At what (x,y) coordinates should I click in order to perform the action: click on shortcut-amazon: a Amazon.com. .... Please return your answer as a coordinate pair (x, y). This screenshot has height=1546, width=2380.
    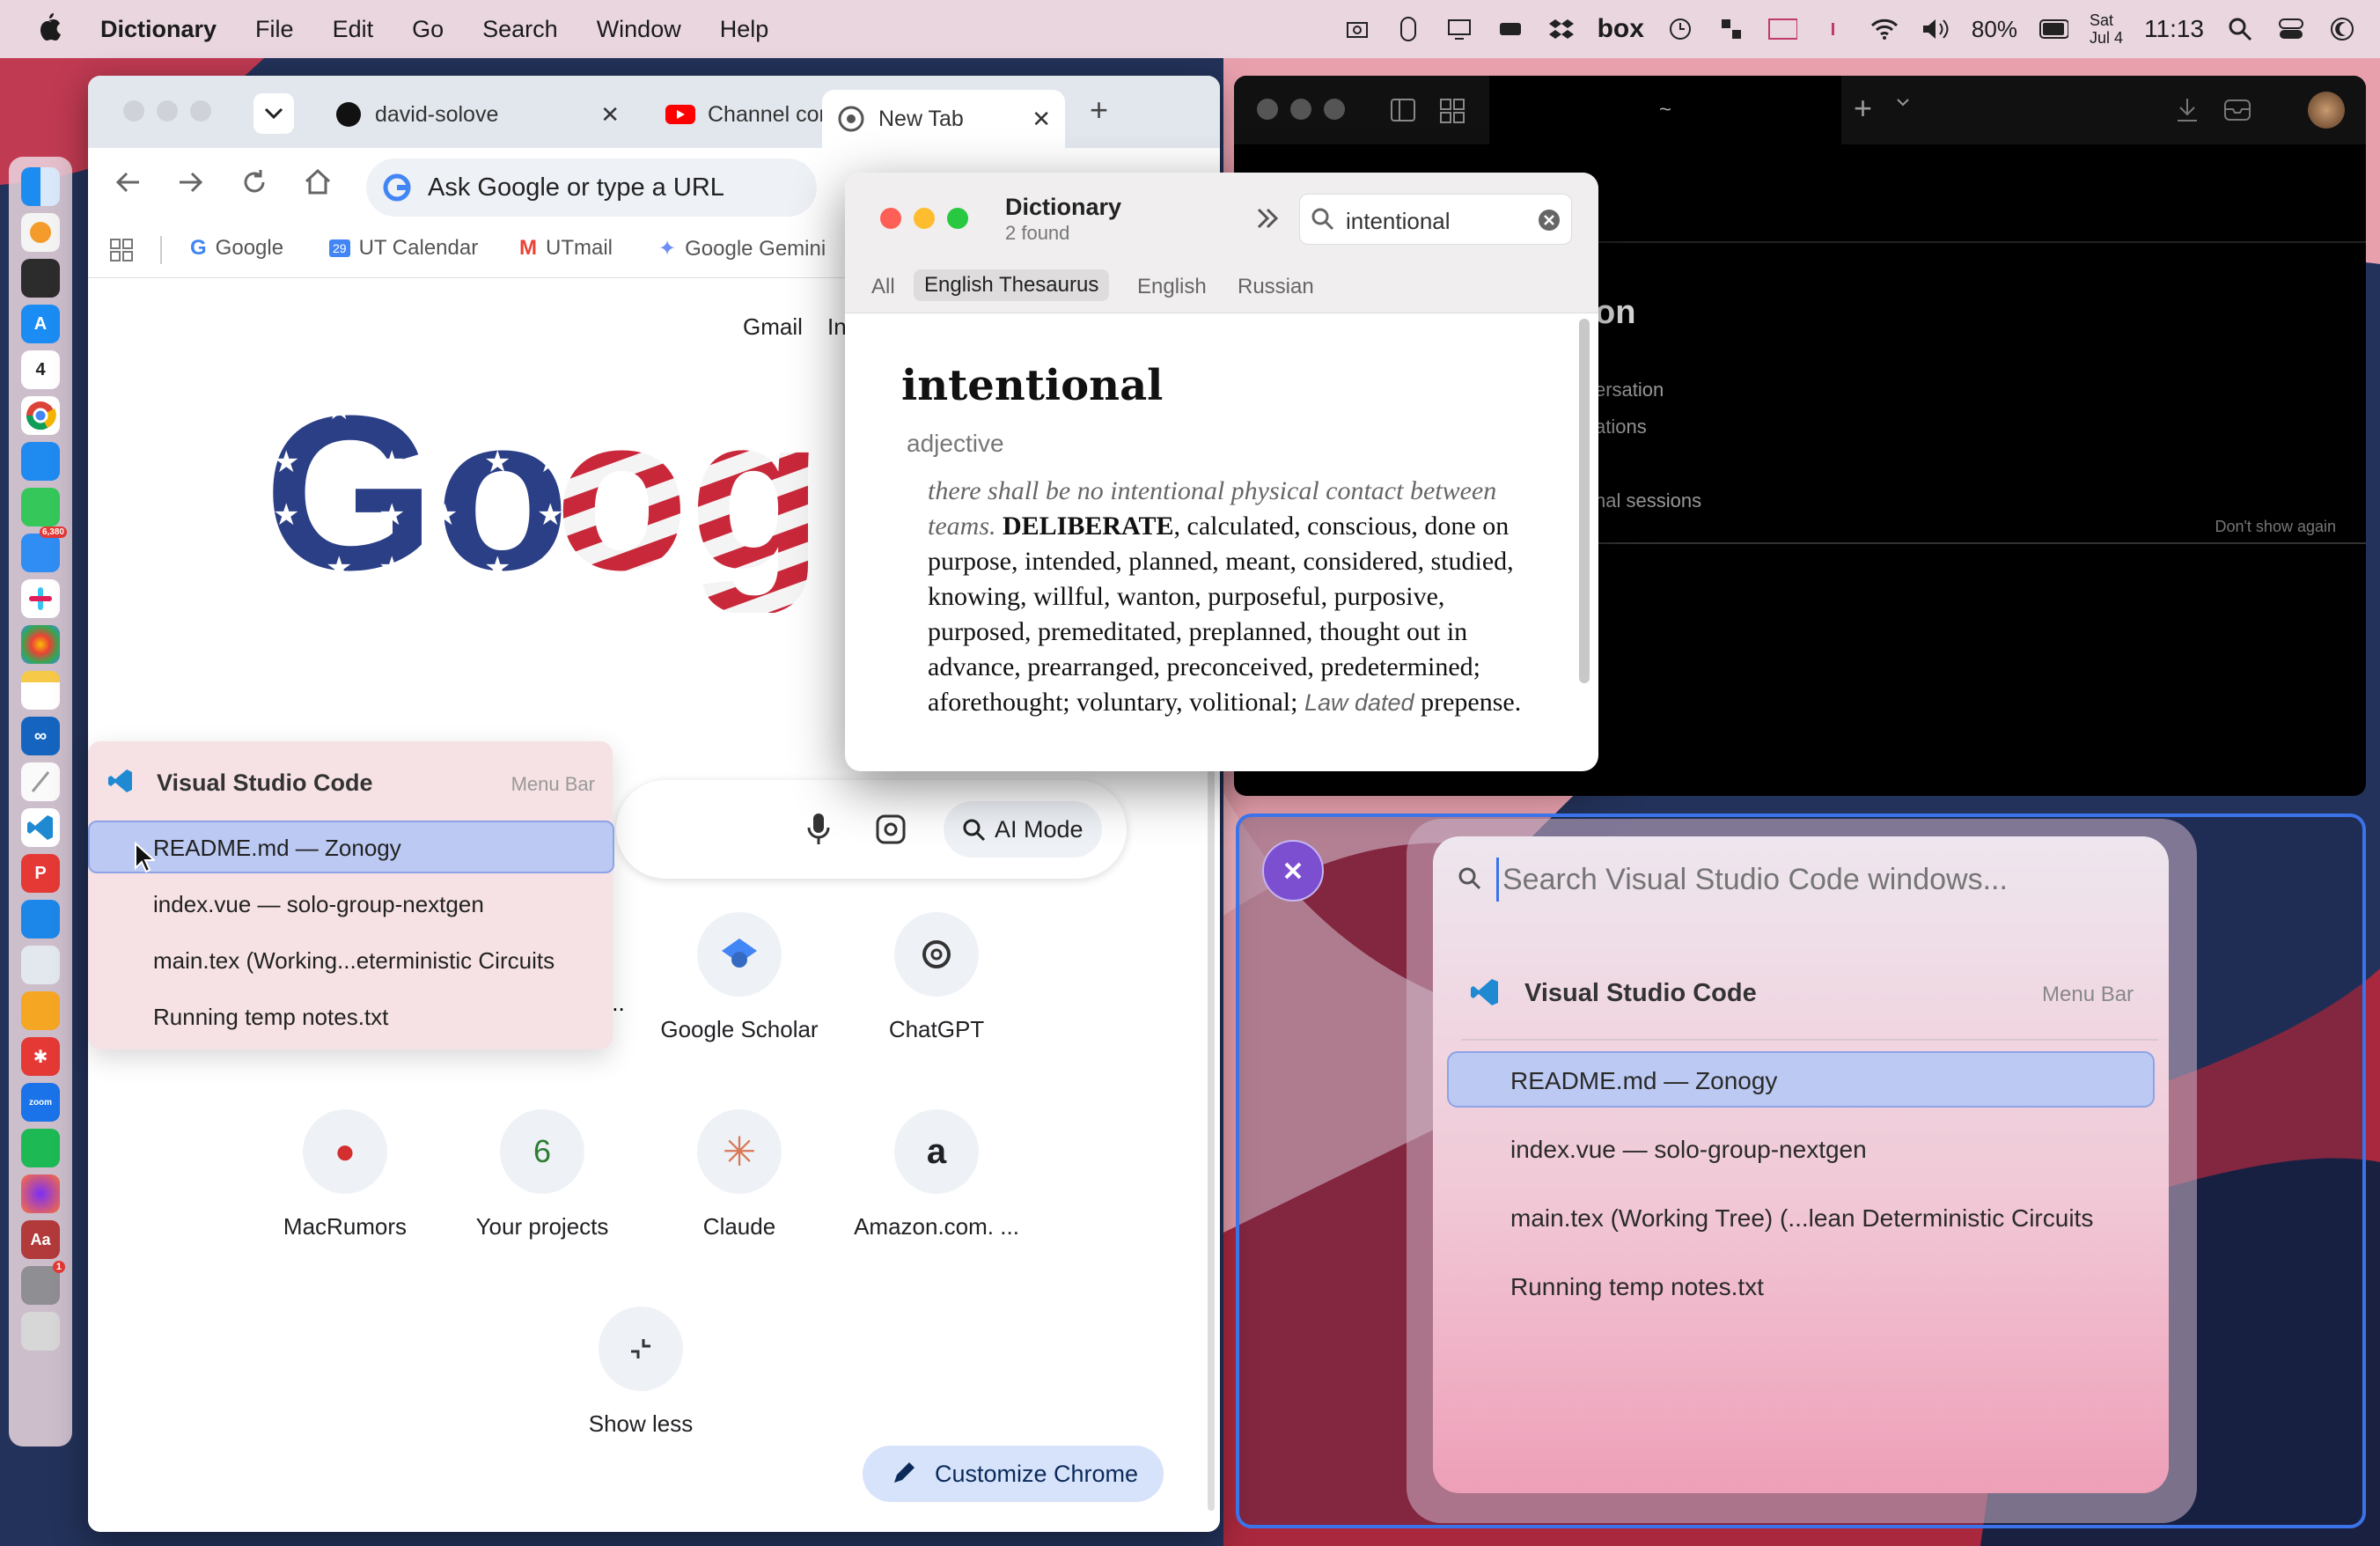
    Looking at the image, I should click on (936, 1174).